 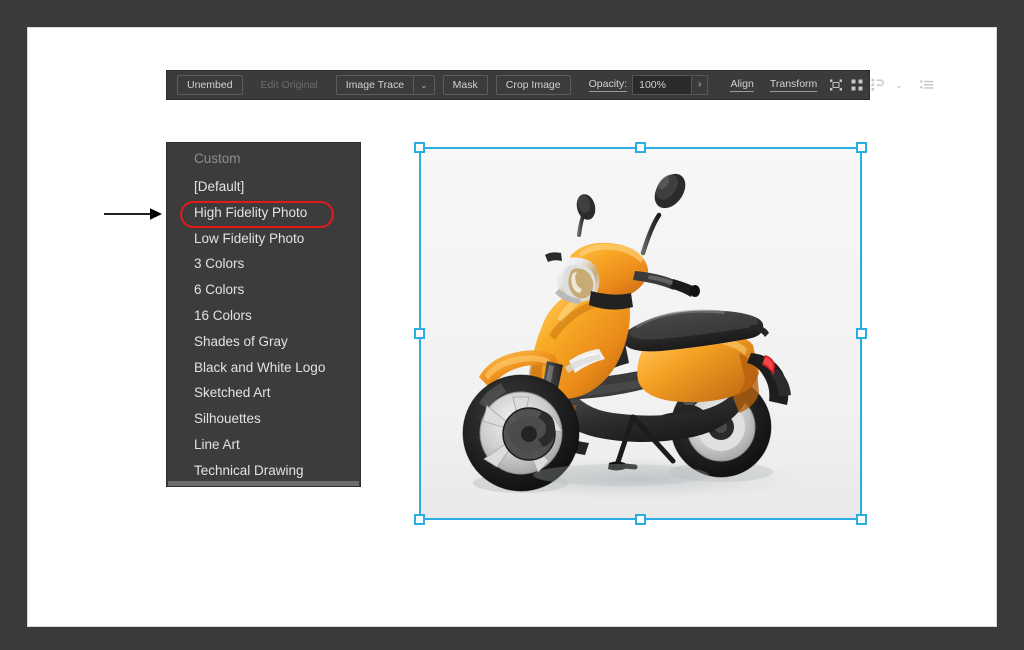 I want to click on menu-item-shades-of-gray: Shades of Gray, so click(x=263, y=342).